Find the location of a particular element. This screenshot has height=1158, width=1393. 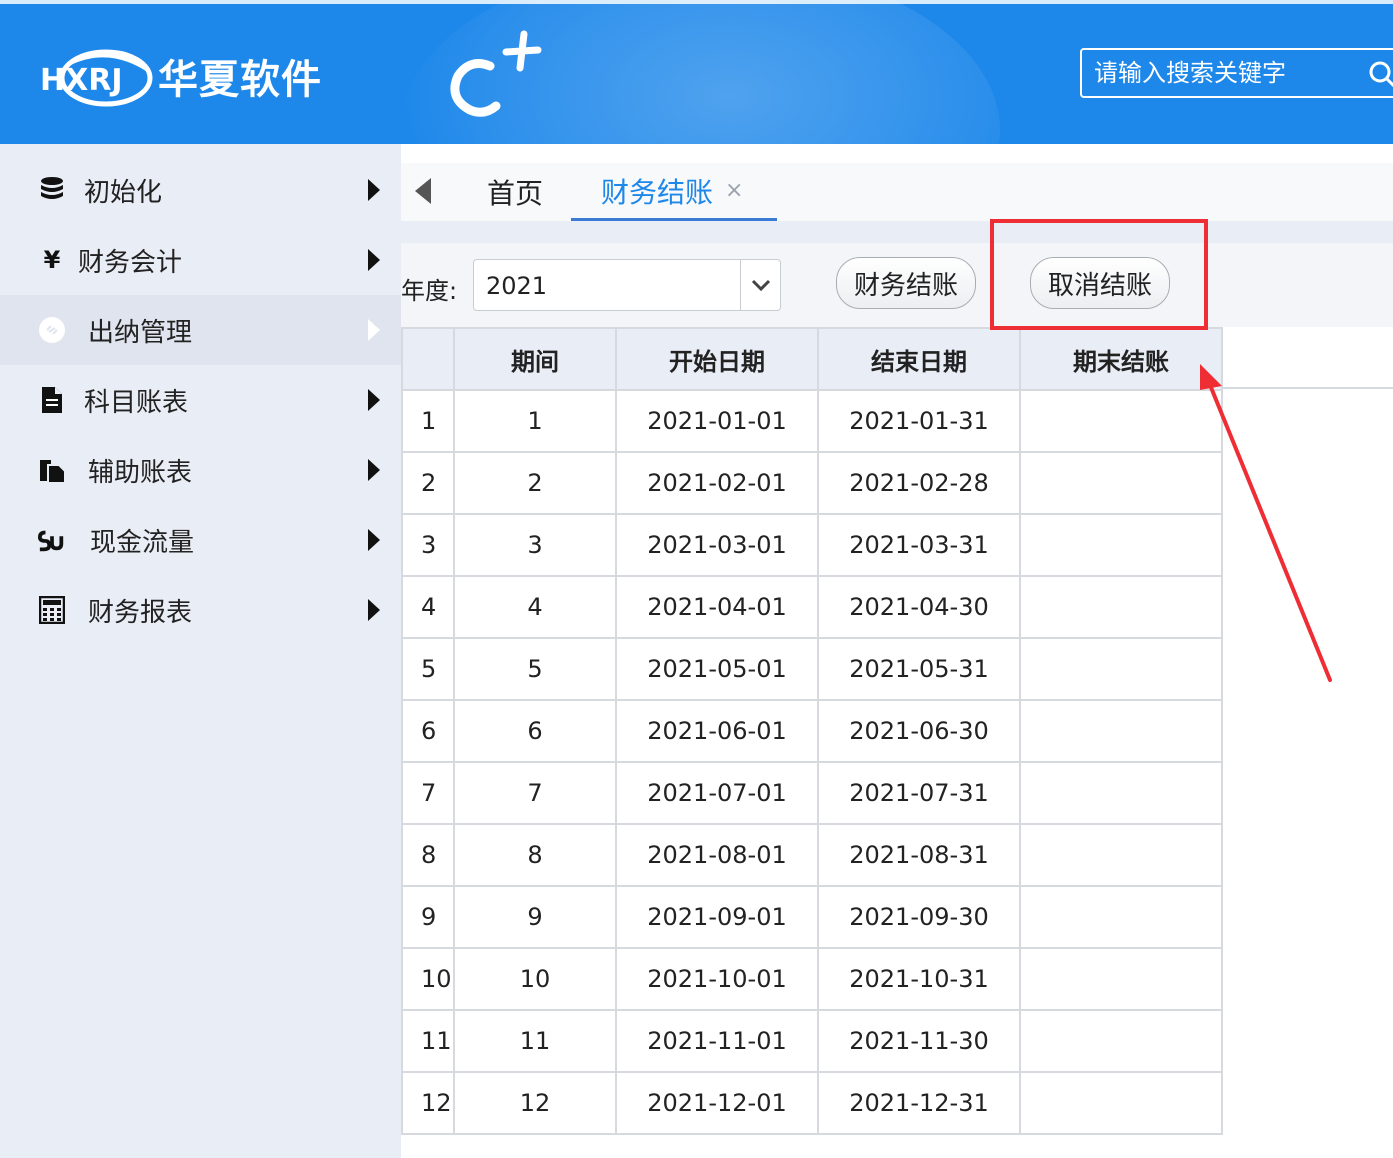

cell-start-date: 2021-05-01 is located at coordinates (717, 669).